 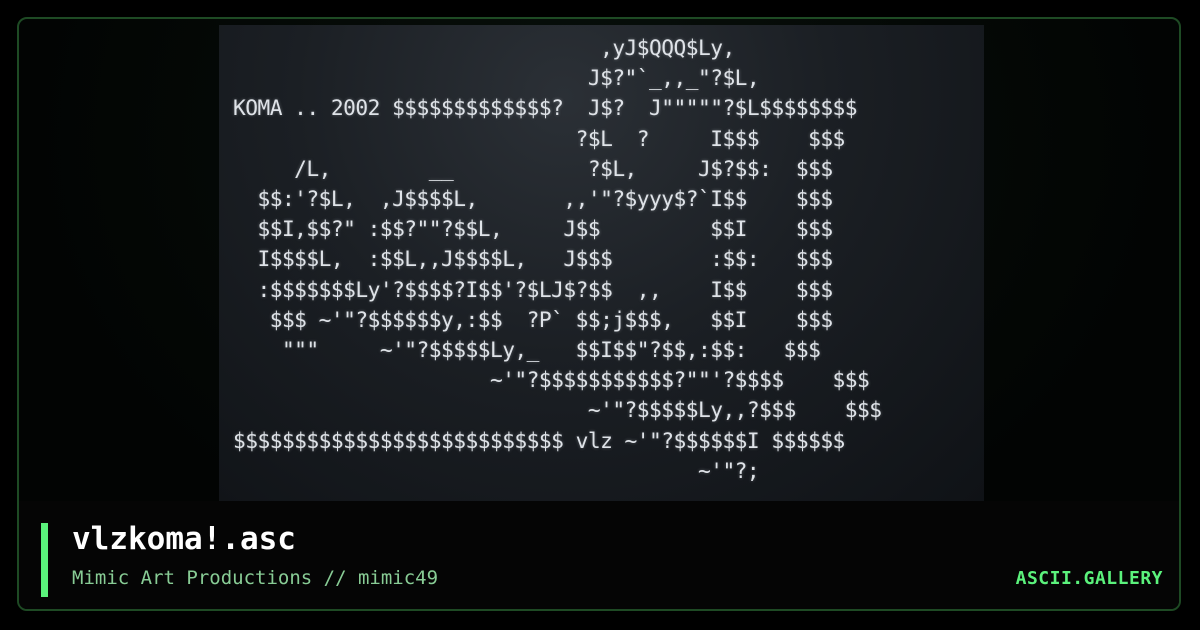 What do you see at coordinates (184, 539) in the screenshot?
I see `artwork-title: vlzkoma!.asc` at bounding box center [184, 539].